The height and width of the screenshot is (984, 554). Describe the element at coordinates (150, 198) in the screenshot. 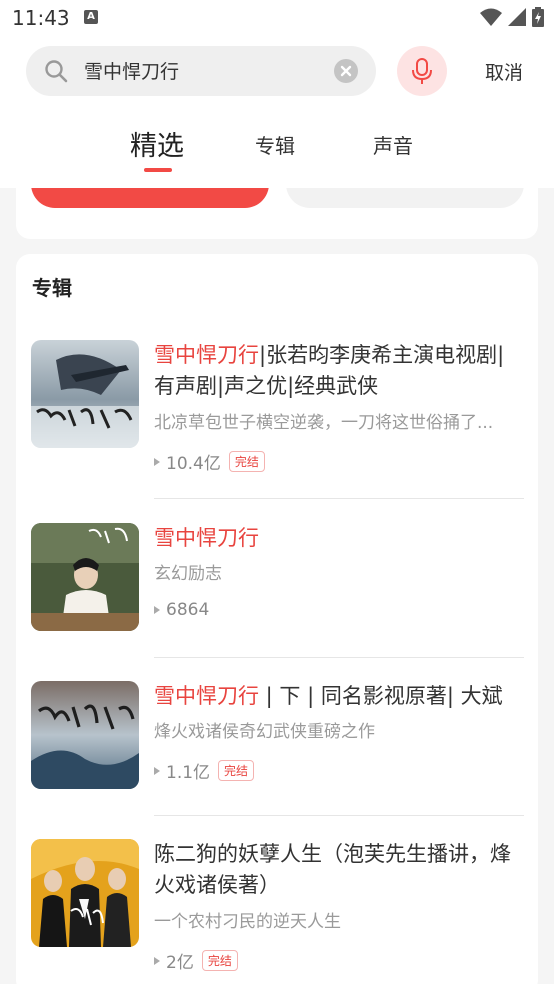

I see `primary-action-button` at that location.